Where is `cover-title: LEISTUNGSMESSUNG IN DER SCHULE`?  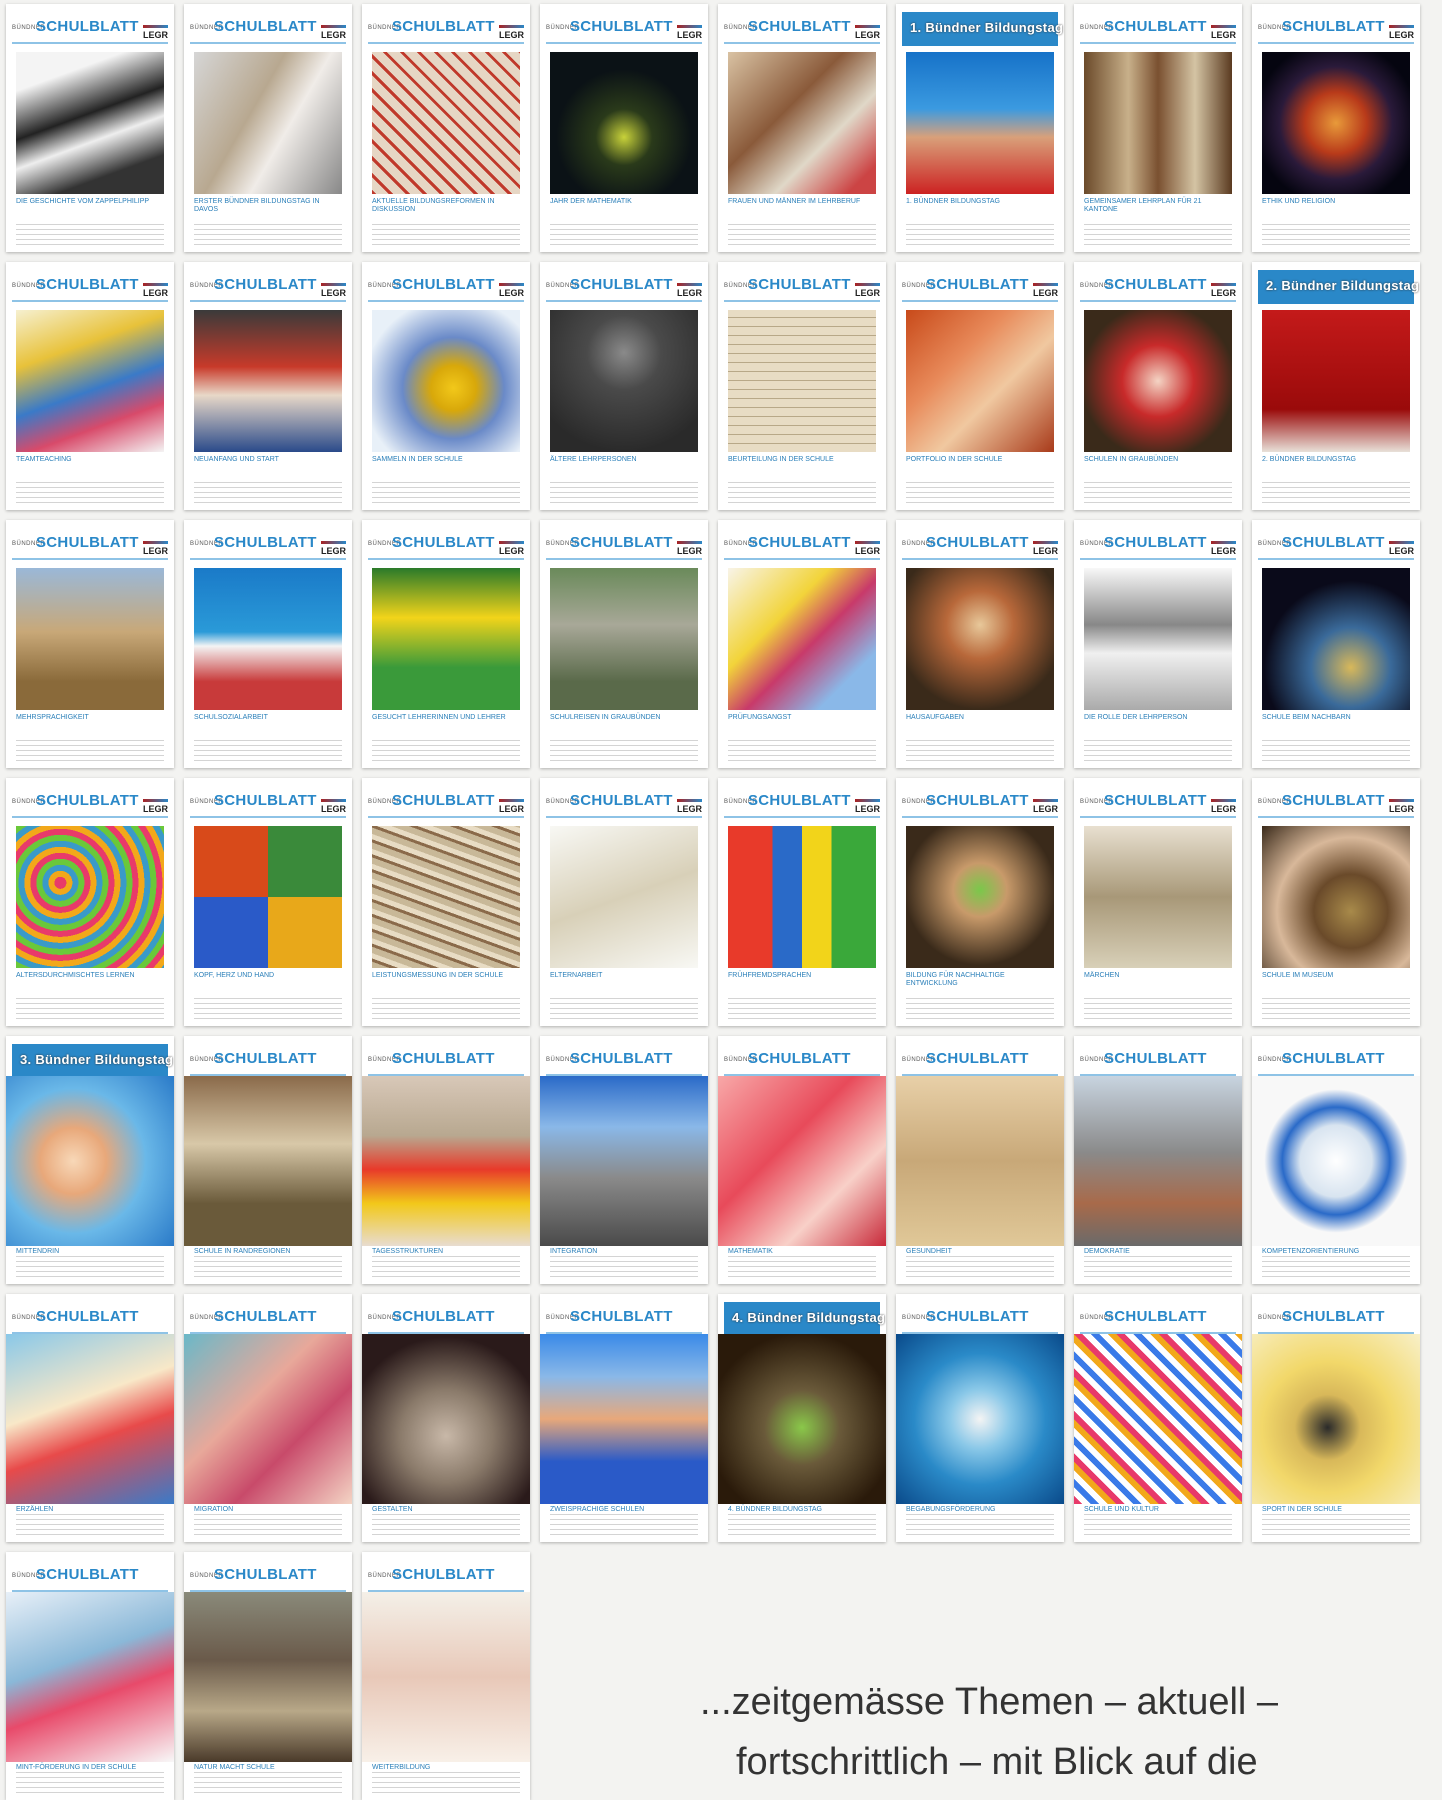
cover-title: LEISTUNGSMESSUNG IN DER SCHULE is located at coordinates (438, 975).